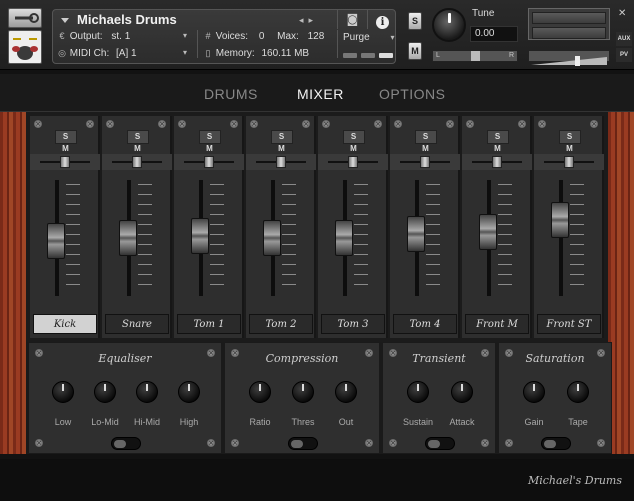  Describe the element at coordinates (63, 392) in the screenshot. I see `knob-low` at that location.